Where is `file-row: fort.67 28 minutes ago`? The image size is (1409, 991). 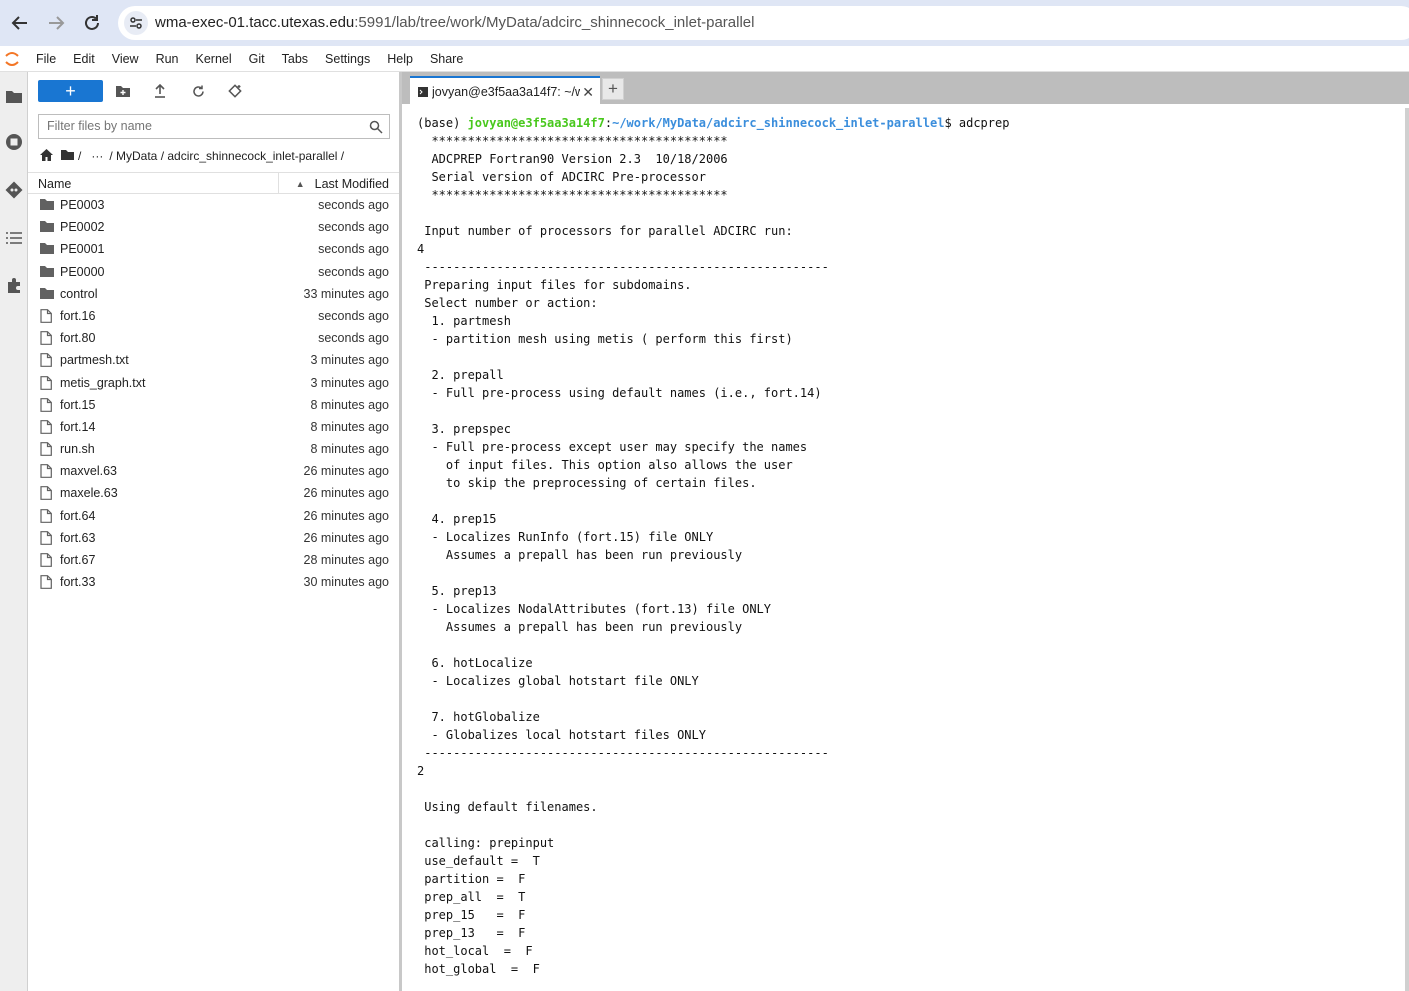
file-row: fort.67 28 minutes ago is located at coordinates (213, 560).